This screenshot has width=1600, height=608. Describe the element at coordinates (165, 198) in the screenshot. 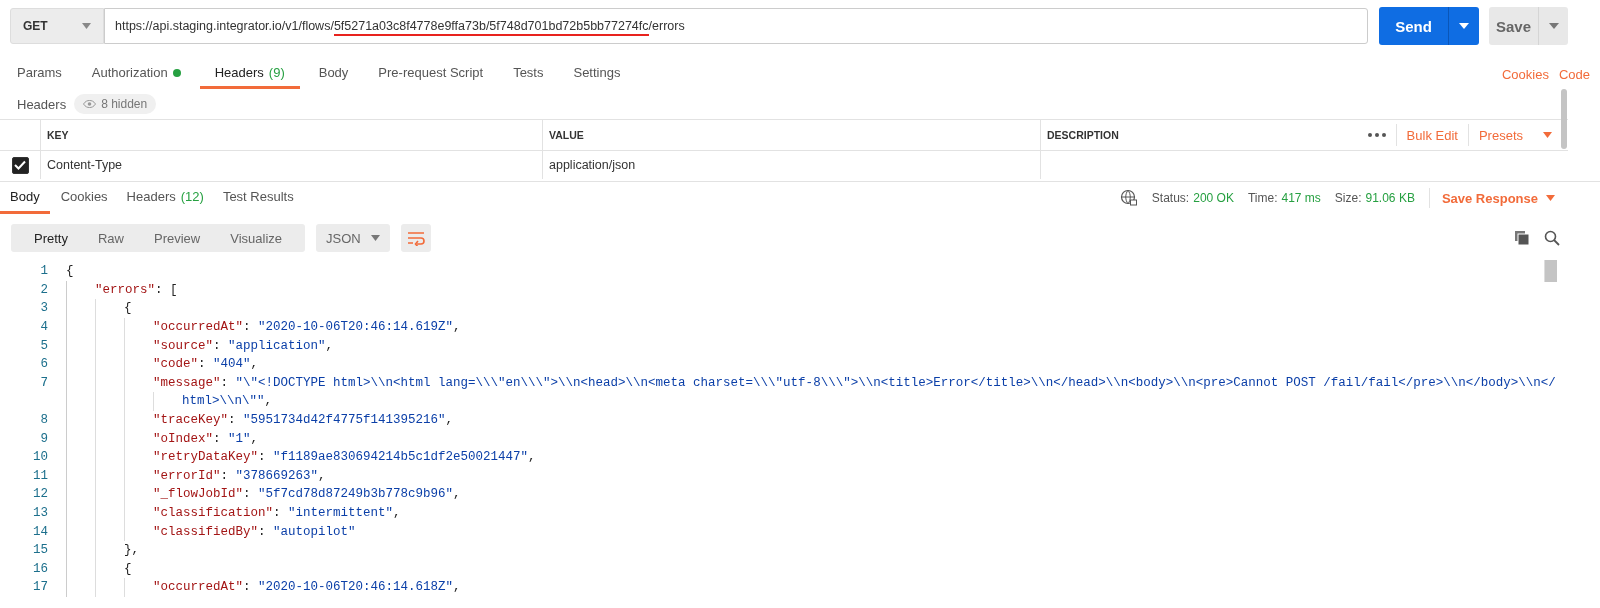

I see `response-tab: Headers (12)` at that location.